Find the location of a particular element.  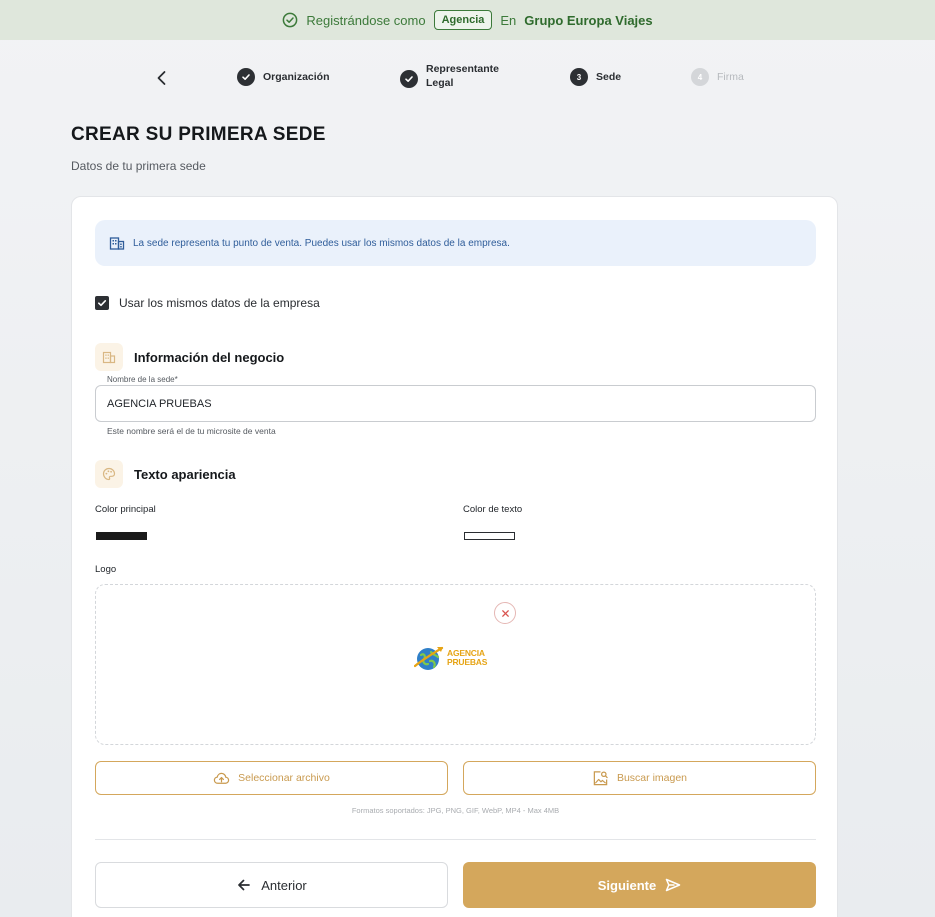

logo-preview-text: AGENCIA PRUEBAS is located at coordinates (467, 658).